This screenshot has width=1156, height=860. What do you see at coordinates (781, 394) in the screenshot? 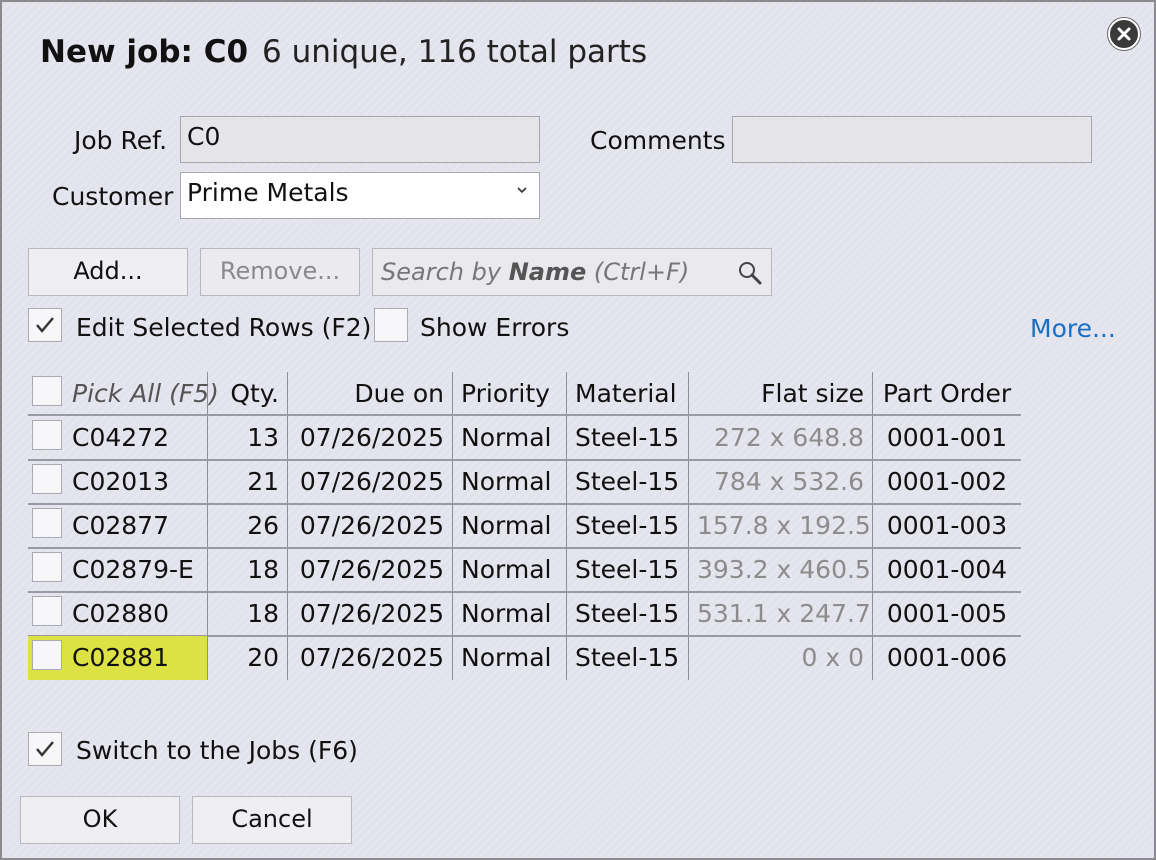
I see `header-flat-size: Flat size` at bounding box center [781, 394].